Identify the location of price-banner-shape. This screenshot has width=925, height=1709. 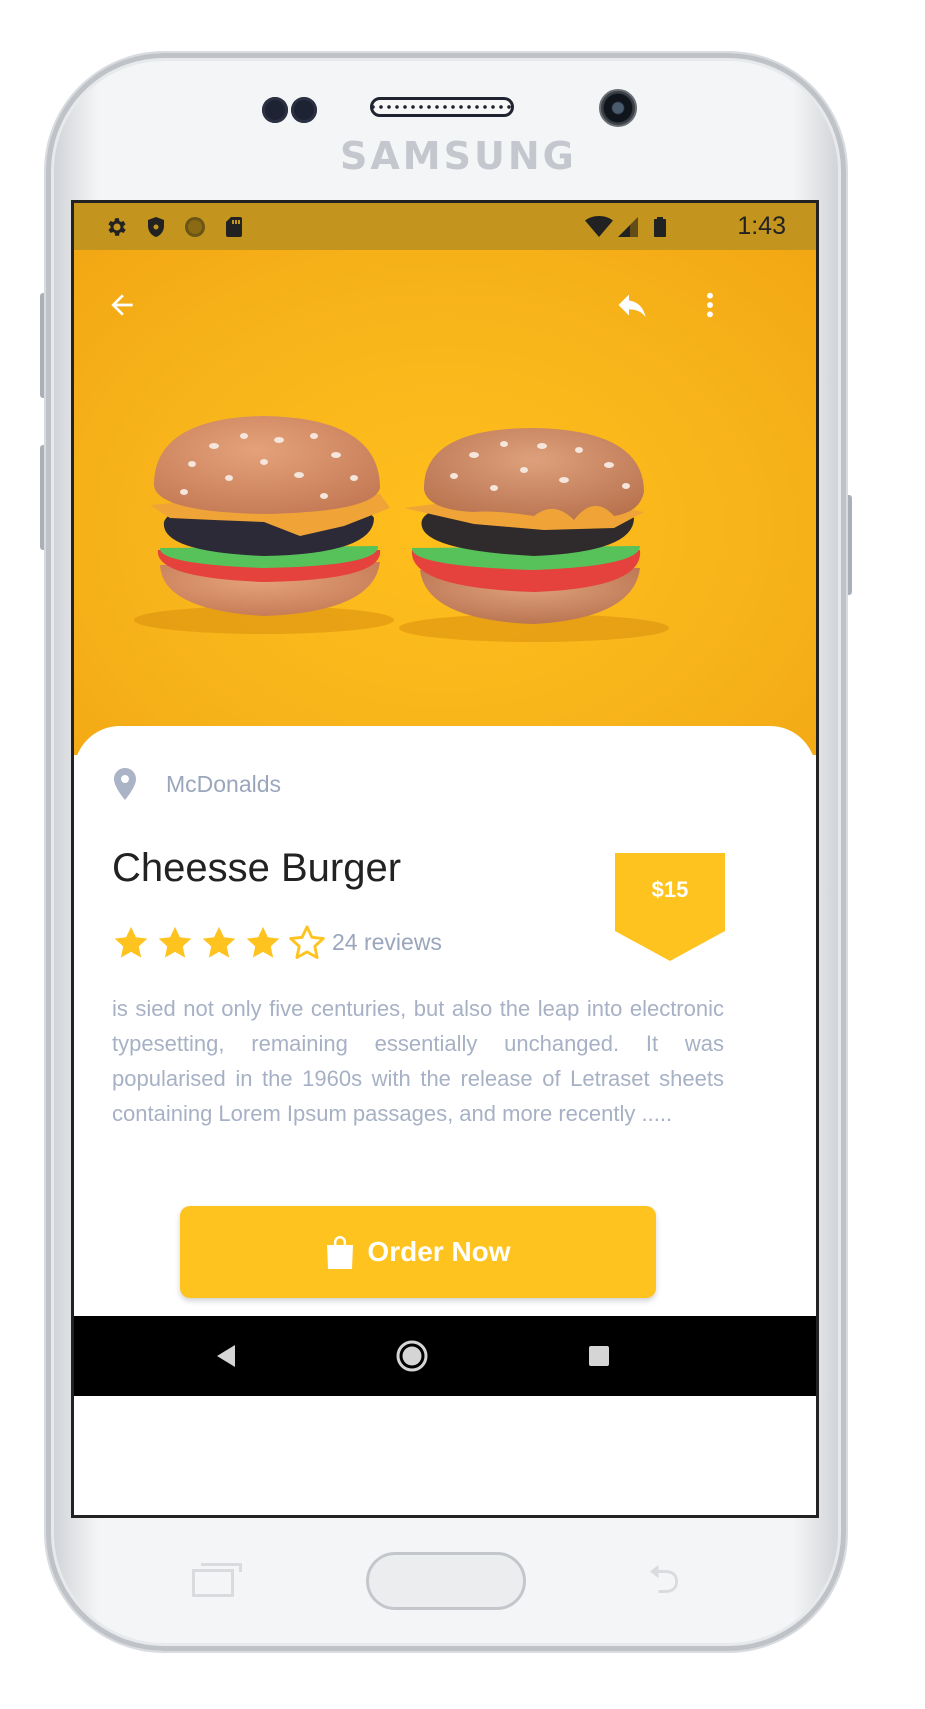
(670, 907).